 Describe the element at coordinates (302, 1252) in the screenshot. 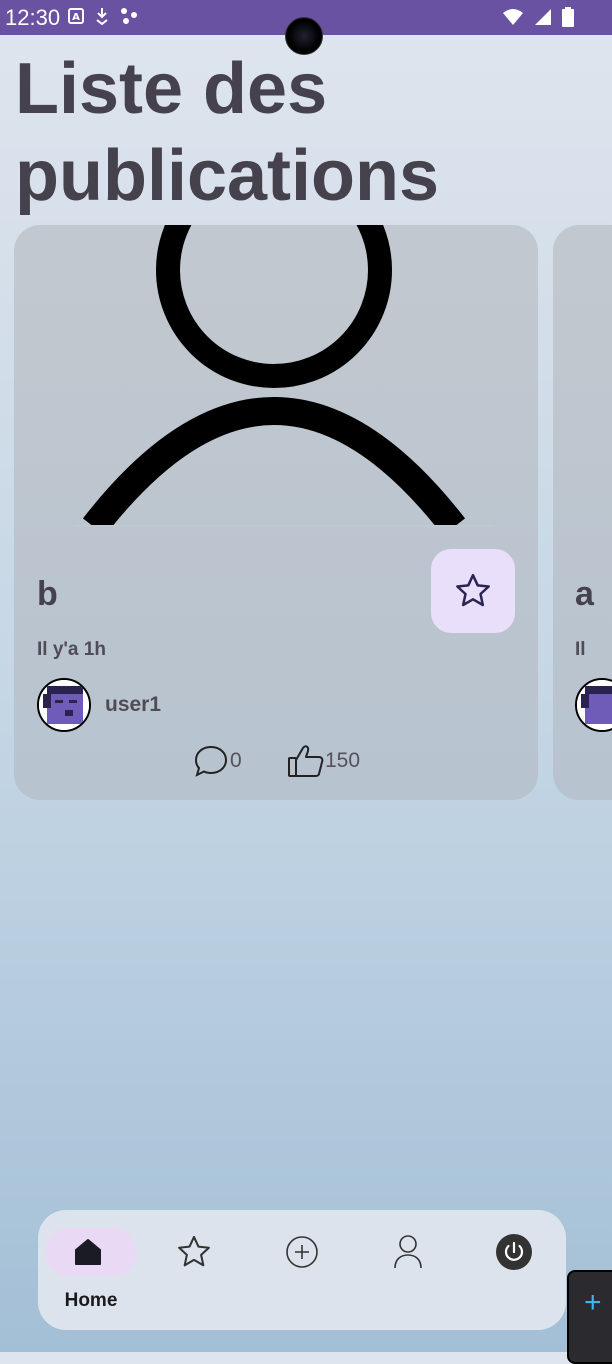

I see `add-circle-icon` at that location.